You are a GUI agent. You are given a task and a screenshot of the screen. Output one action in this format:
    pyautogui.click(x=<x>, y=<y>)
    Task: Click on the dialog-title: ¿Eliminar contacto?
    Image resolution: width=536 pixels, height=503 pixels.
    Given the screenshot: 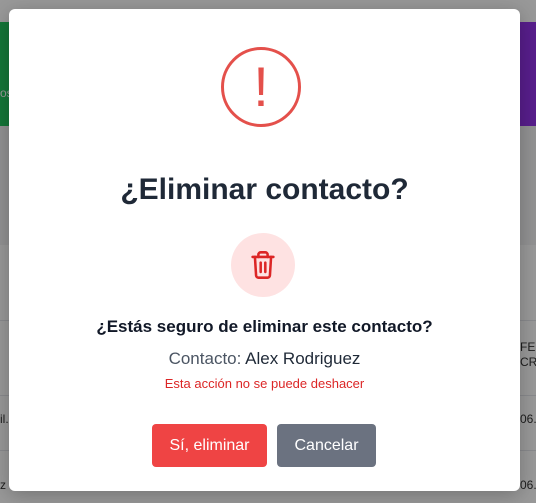 What is the action you would take?
    pyautogui.click(x=264, y=189)
    